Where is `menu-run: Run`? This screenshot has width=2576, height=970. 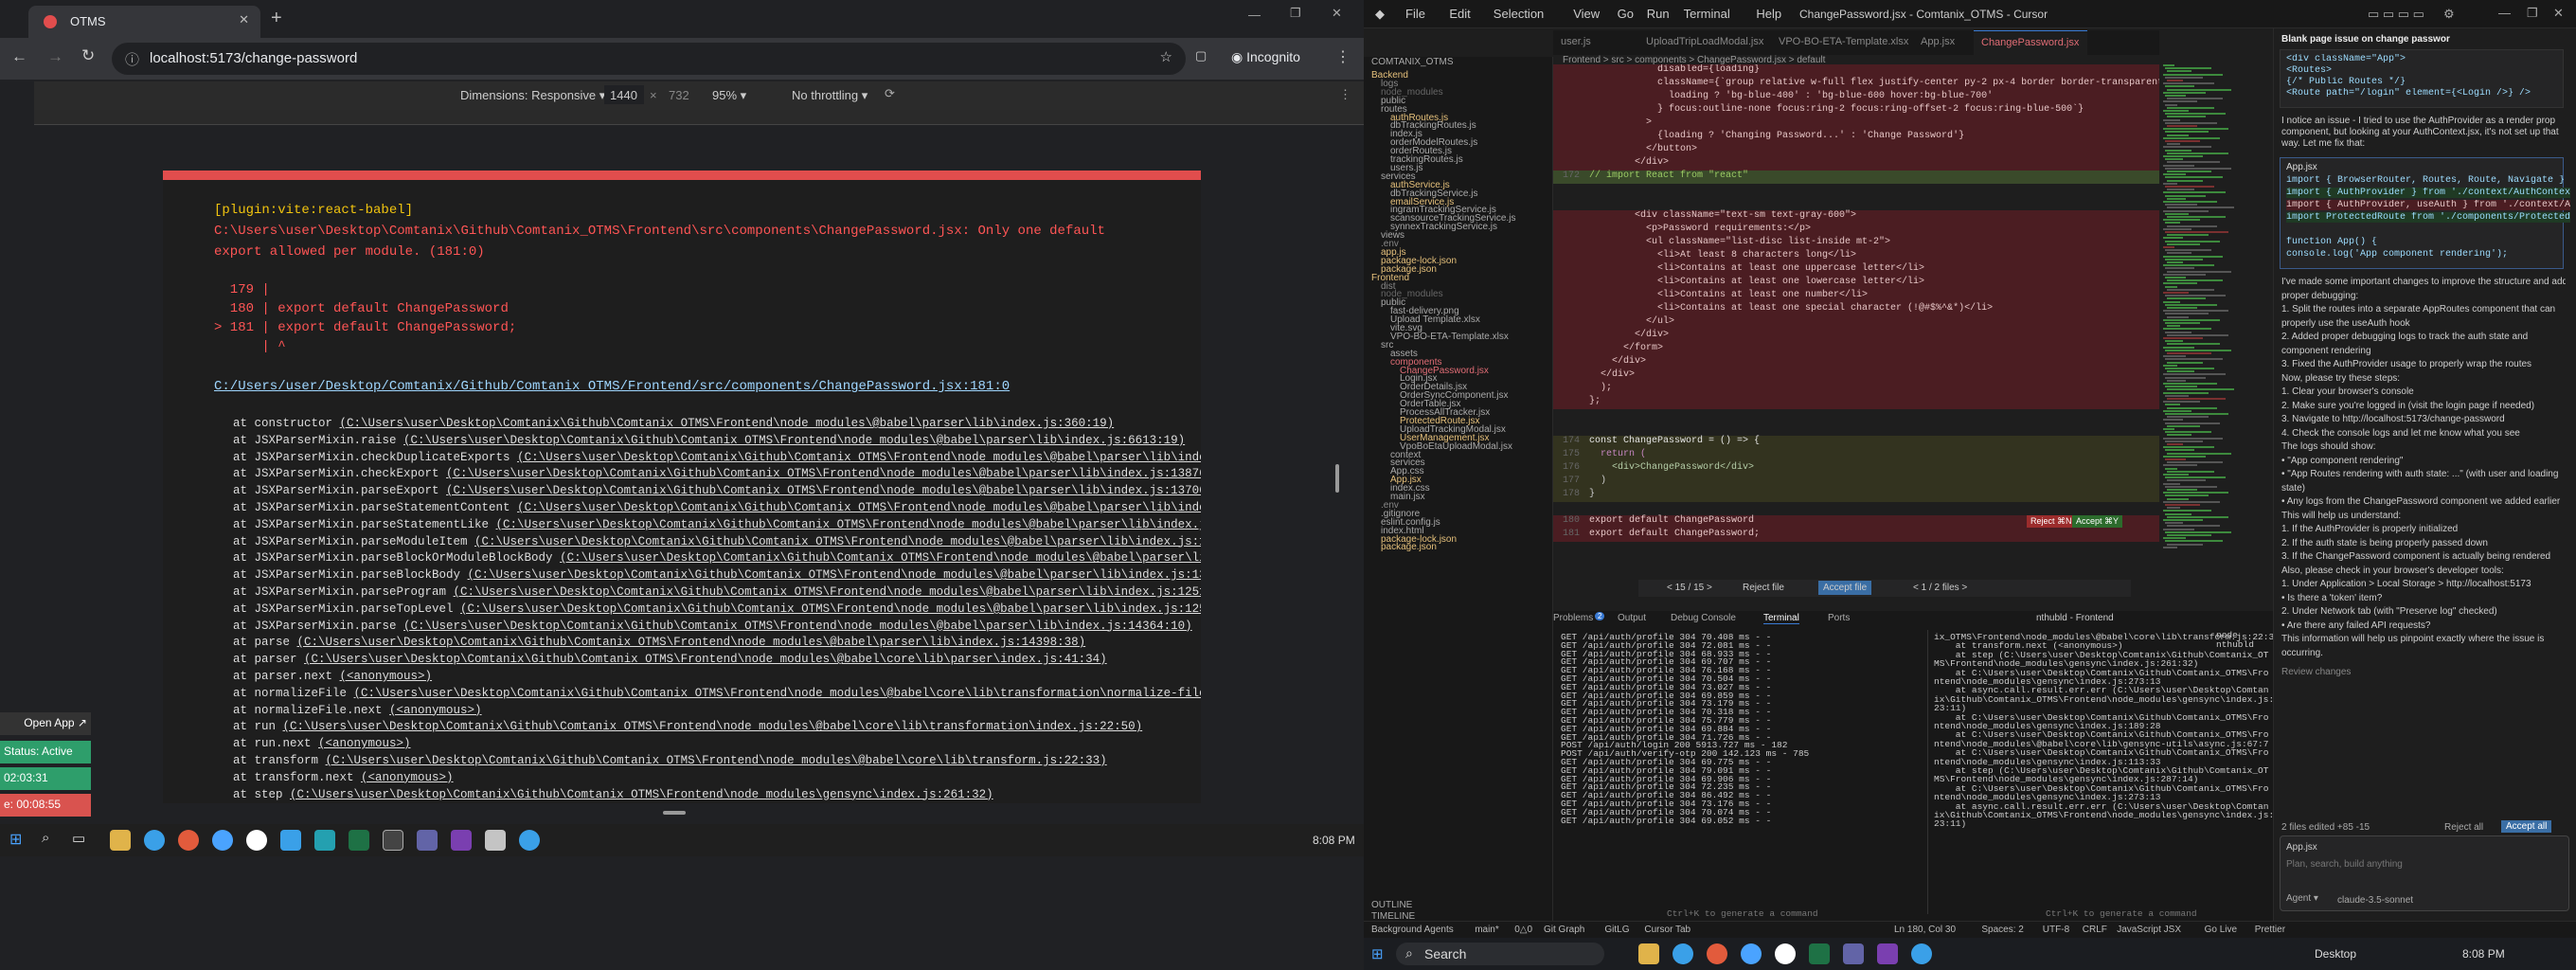
menu-run: Run is located at coordinates (1658, 14).